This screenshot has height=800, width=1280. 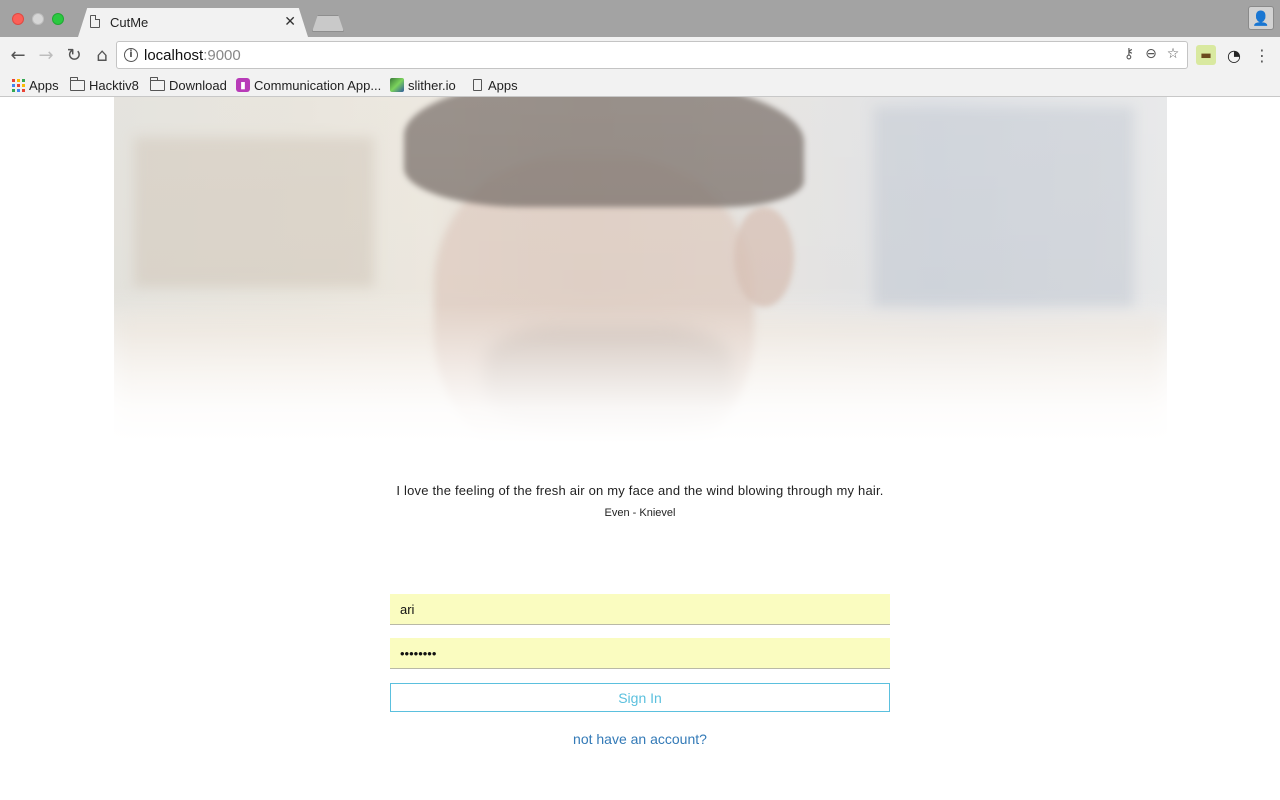 What do you see at coordinates (652, 55) in the screenshot?
I see `address-bar: i localhost:9000 ⚷ ⊖ ☆` at bounding box center [652, 55].